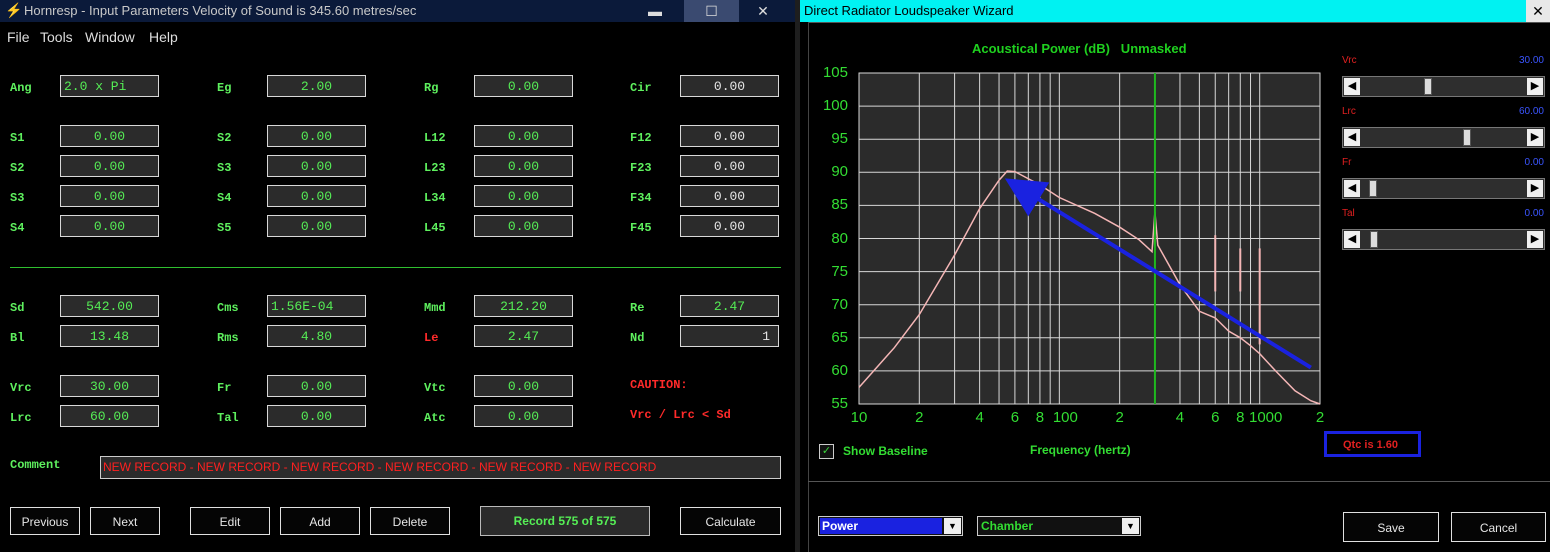 The height and width of the screenshot is (552, 1550). What do you see at coordinates (763, 11) in the screenshot?
I see `close-button: ✕` at bounding box center [763, 11].